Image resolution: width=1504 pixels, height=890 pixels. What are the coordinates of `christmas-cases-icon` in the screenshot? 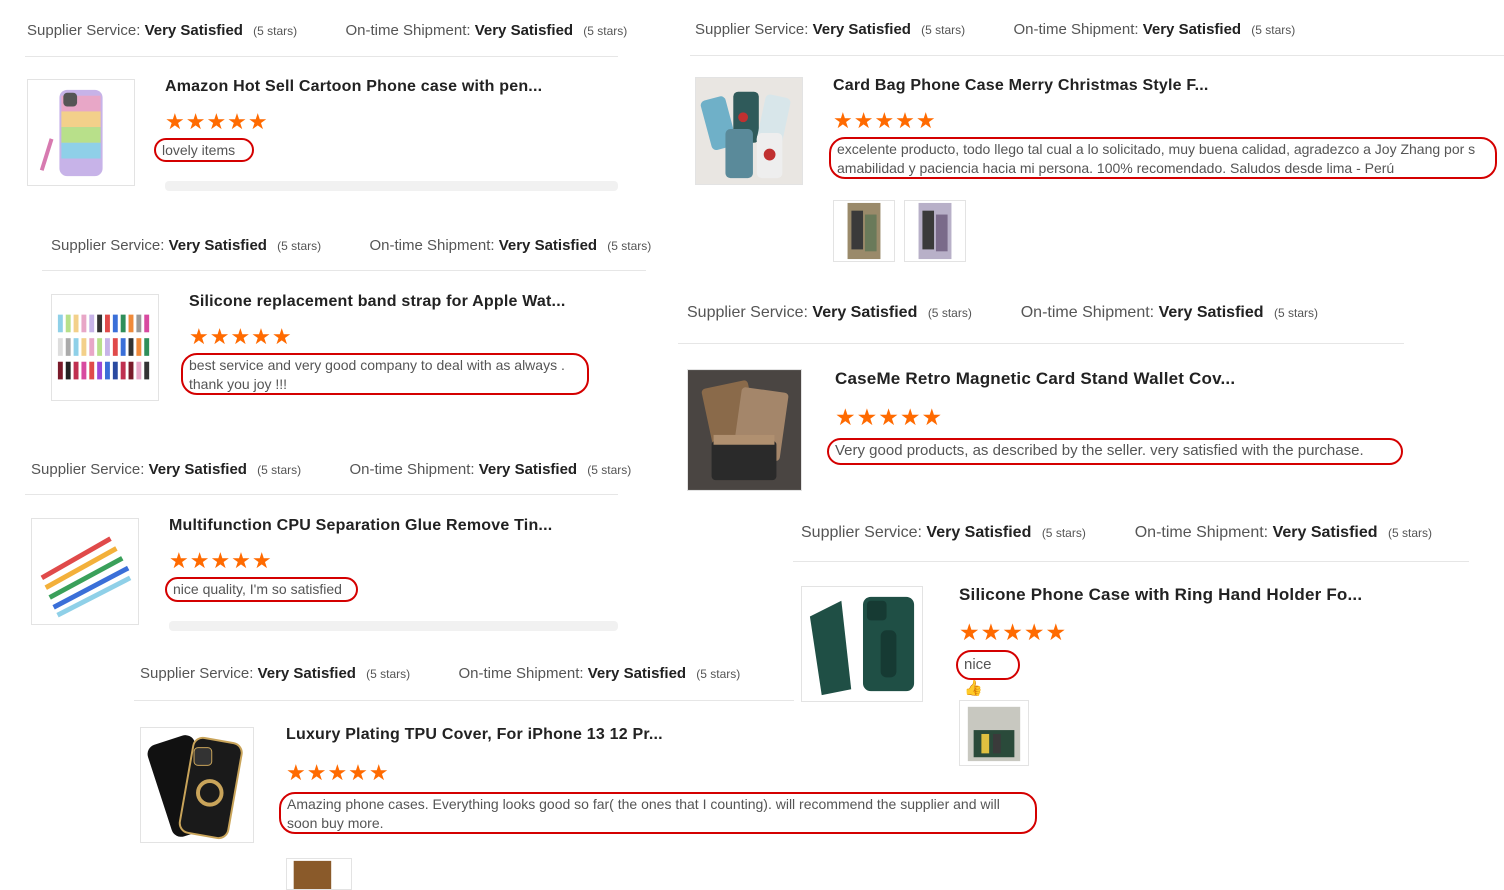 It's located at (749, 131).